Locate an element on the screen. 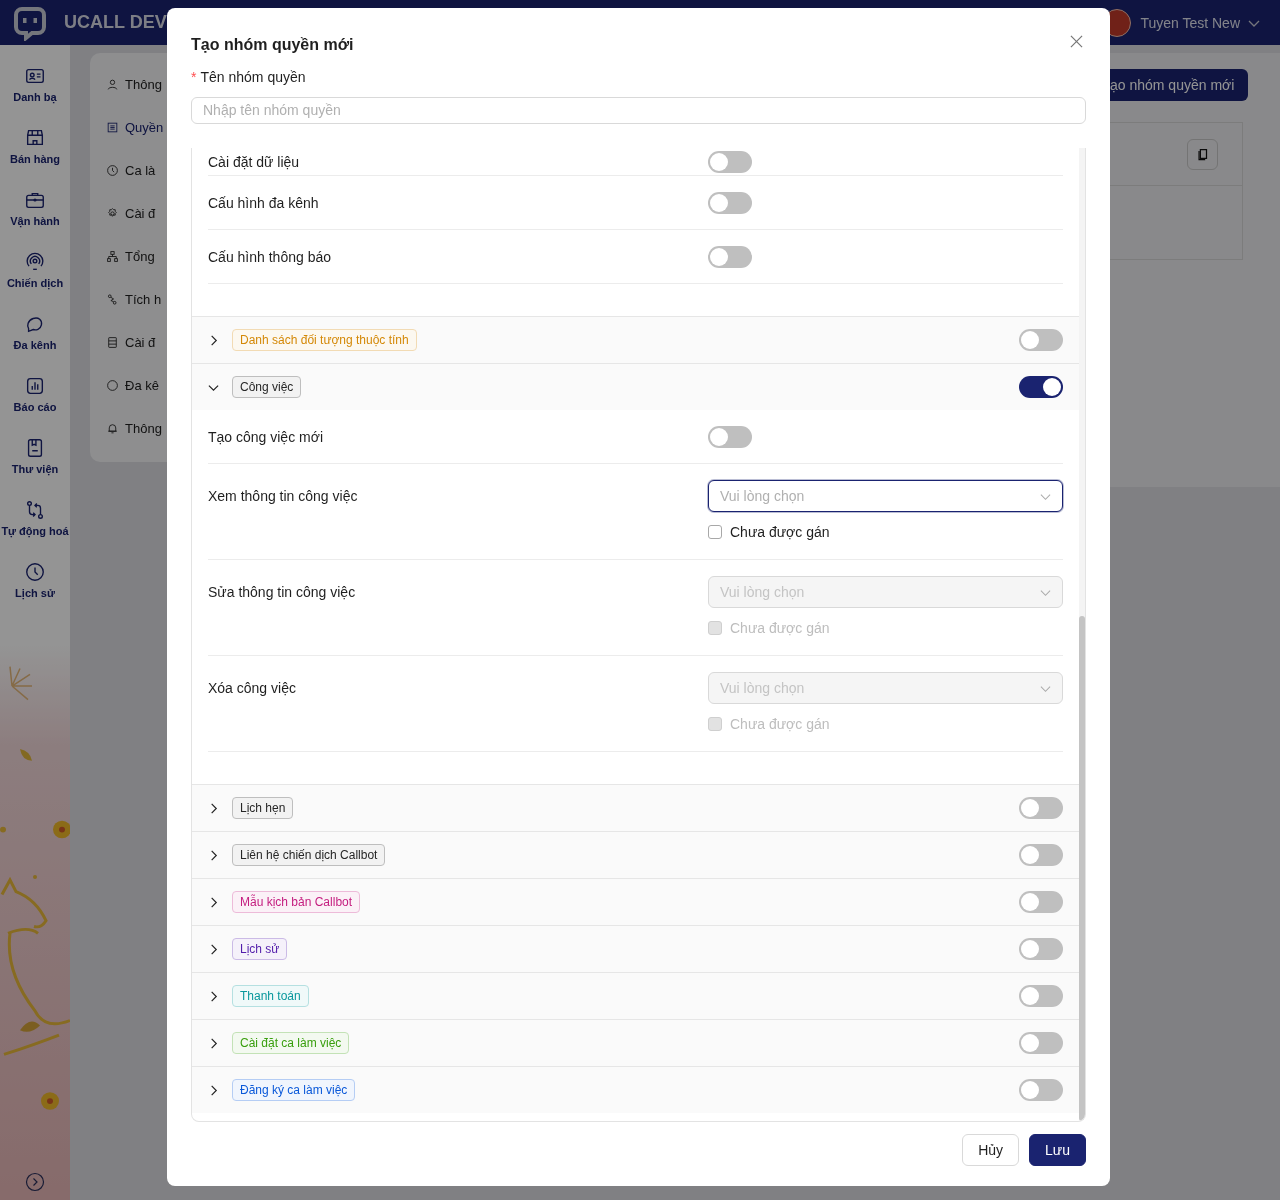  submenu-item: Tổng is located at coordinates (144, 256).